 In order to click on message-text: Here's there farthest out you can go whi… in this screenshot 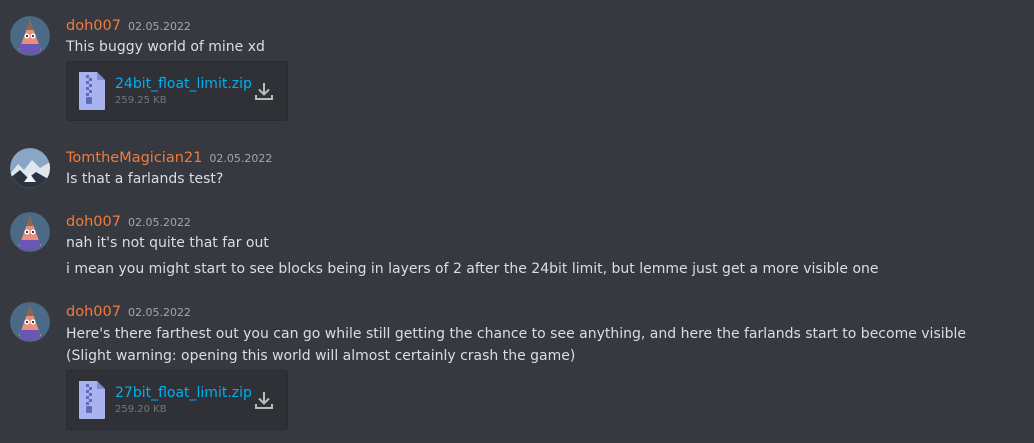, I will do `click(516, 334)`.